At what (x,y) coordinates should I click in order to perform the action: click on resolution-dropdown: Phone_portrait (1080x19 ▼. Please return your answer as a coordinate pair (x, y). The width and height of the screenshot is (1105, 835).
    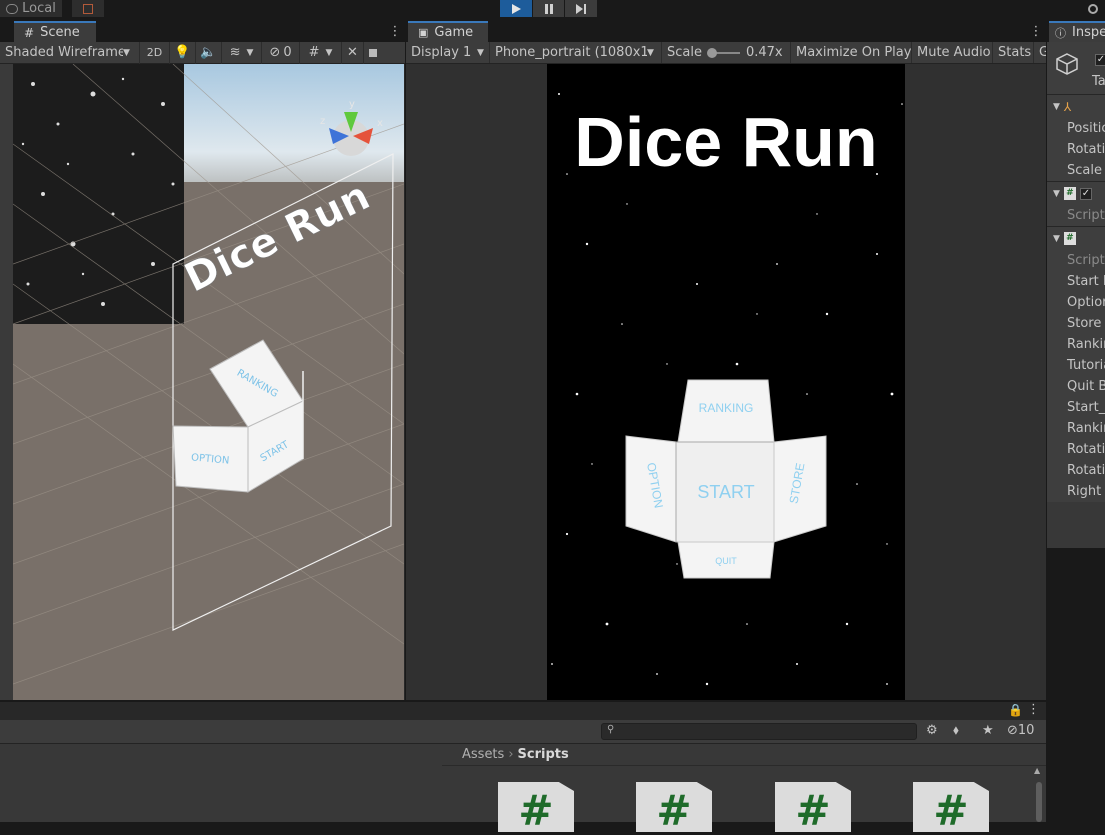
    Looking at the image, I should click on (576, 52).